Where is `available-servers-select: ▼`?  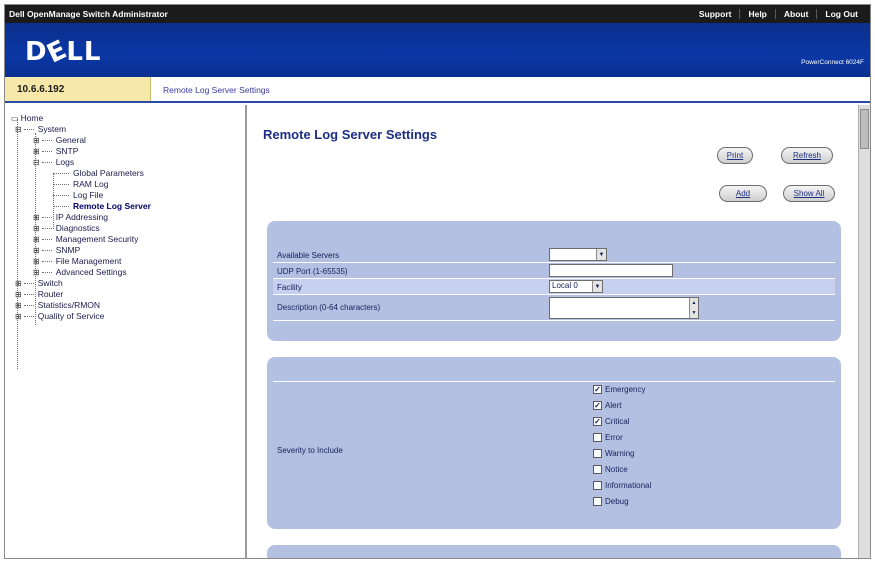
available-servers-select: ▼ is located at coordinates (578, 254).